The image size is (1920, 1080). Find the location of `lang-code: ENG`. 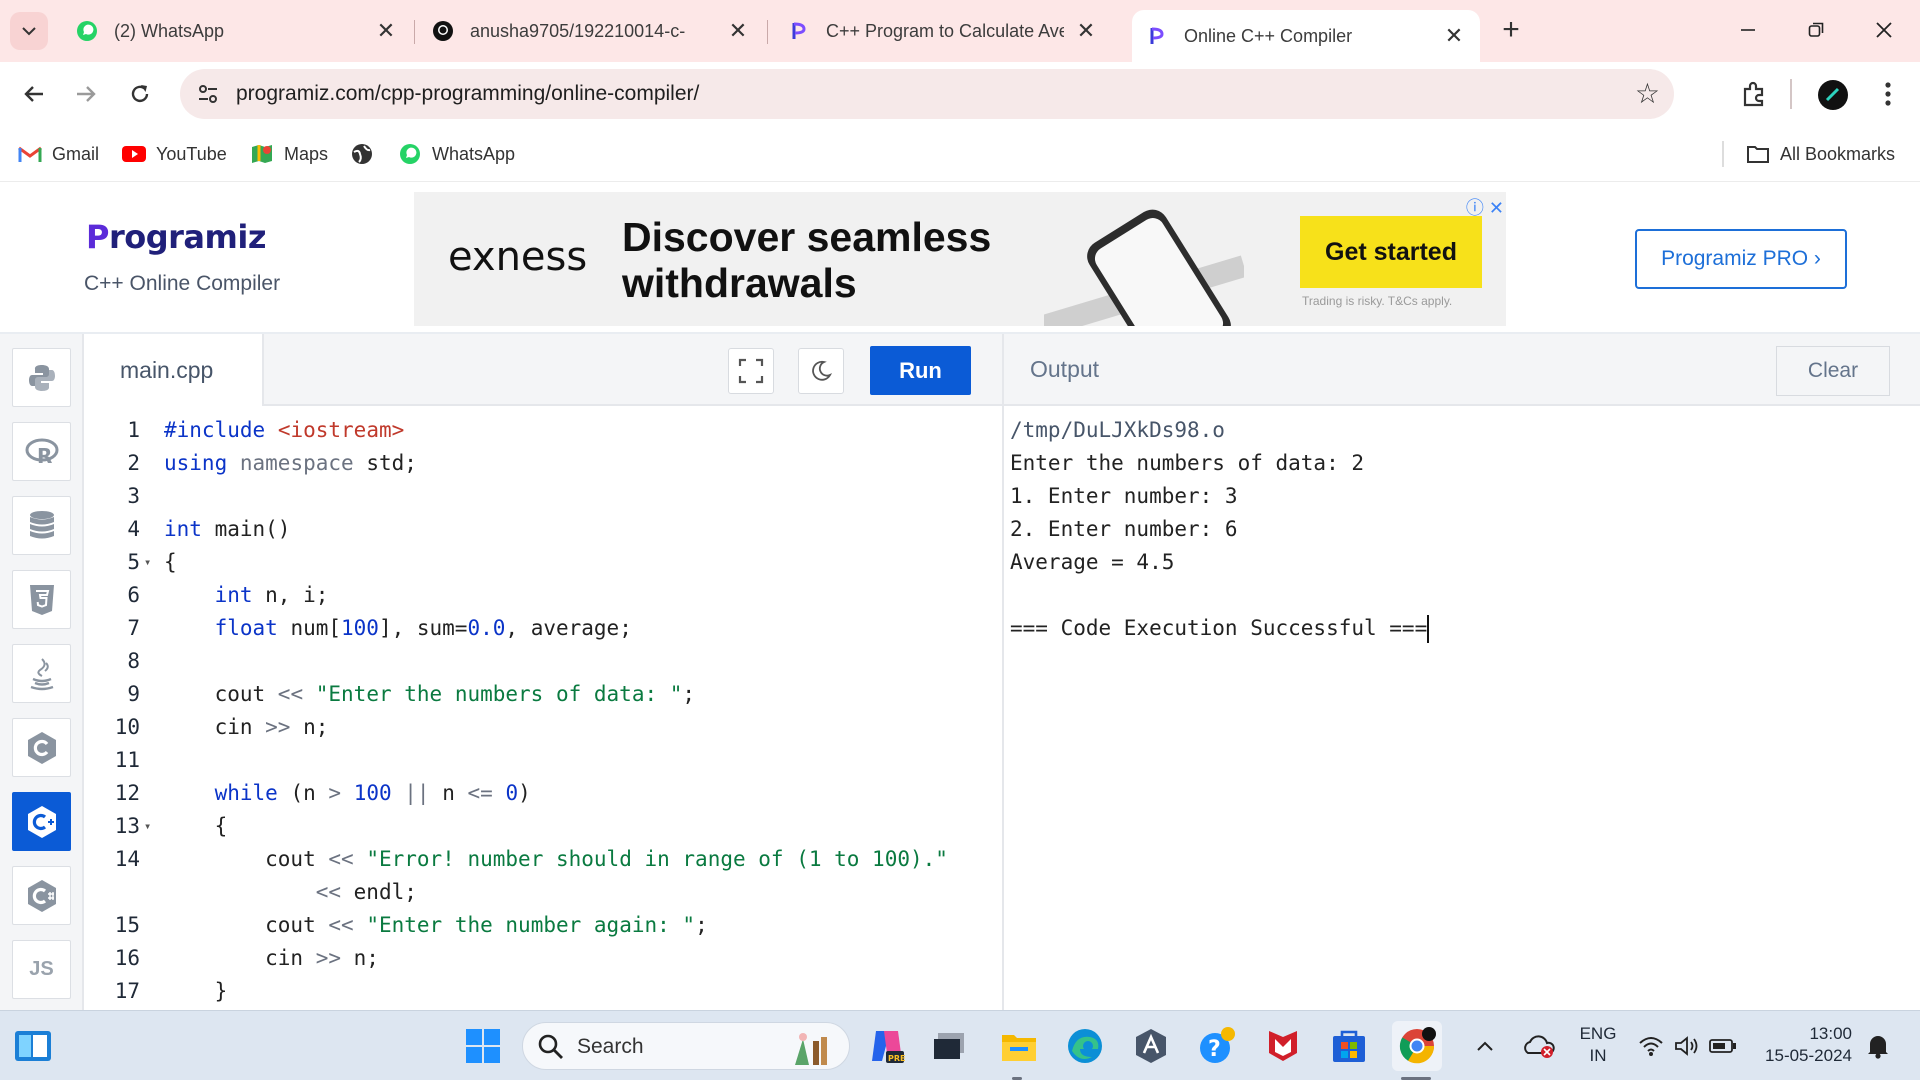

lang-code: ENG is located at coordinates (1598, 1033).